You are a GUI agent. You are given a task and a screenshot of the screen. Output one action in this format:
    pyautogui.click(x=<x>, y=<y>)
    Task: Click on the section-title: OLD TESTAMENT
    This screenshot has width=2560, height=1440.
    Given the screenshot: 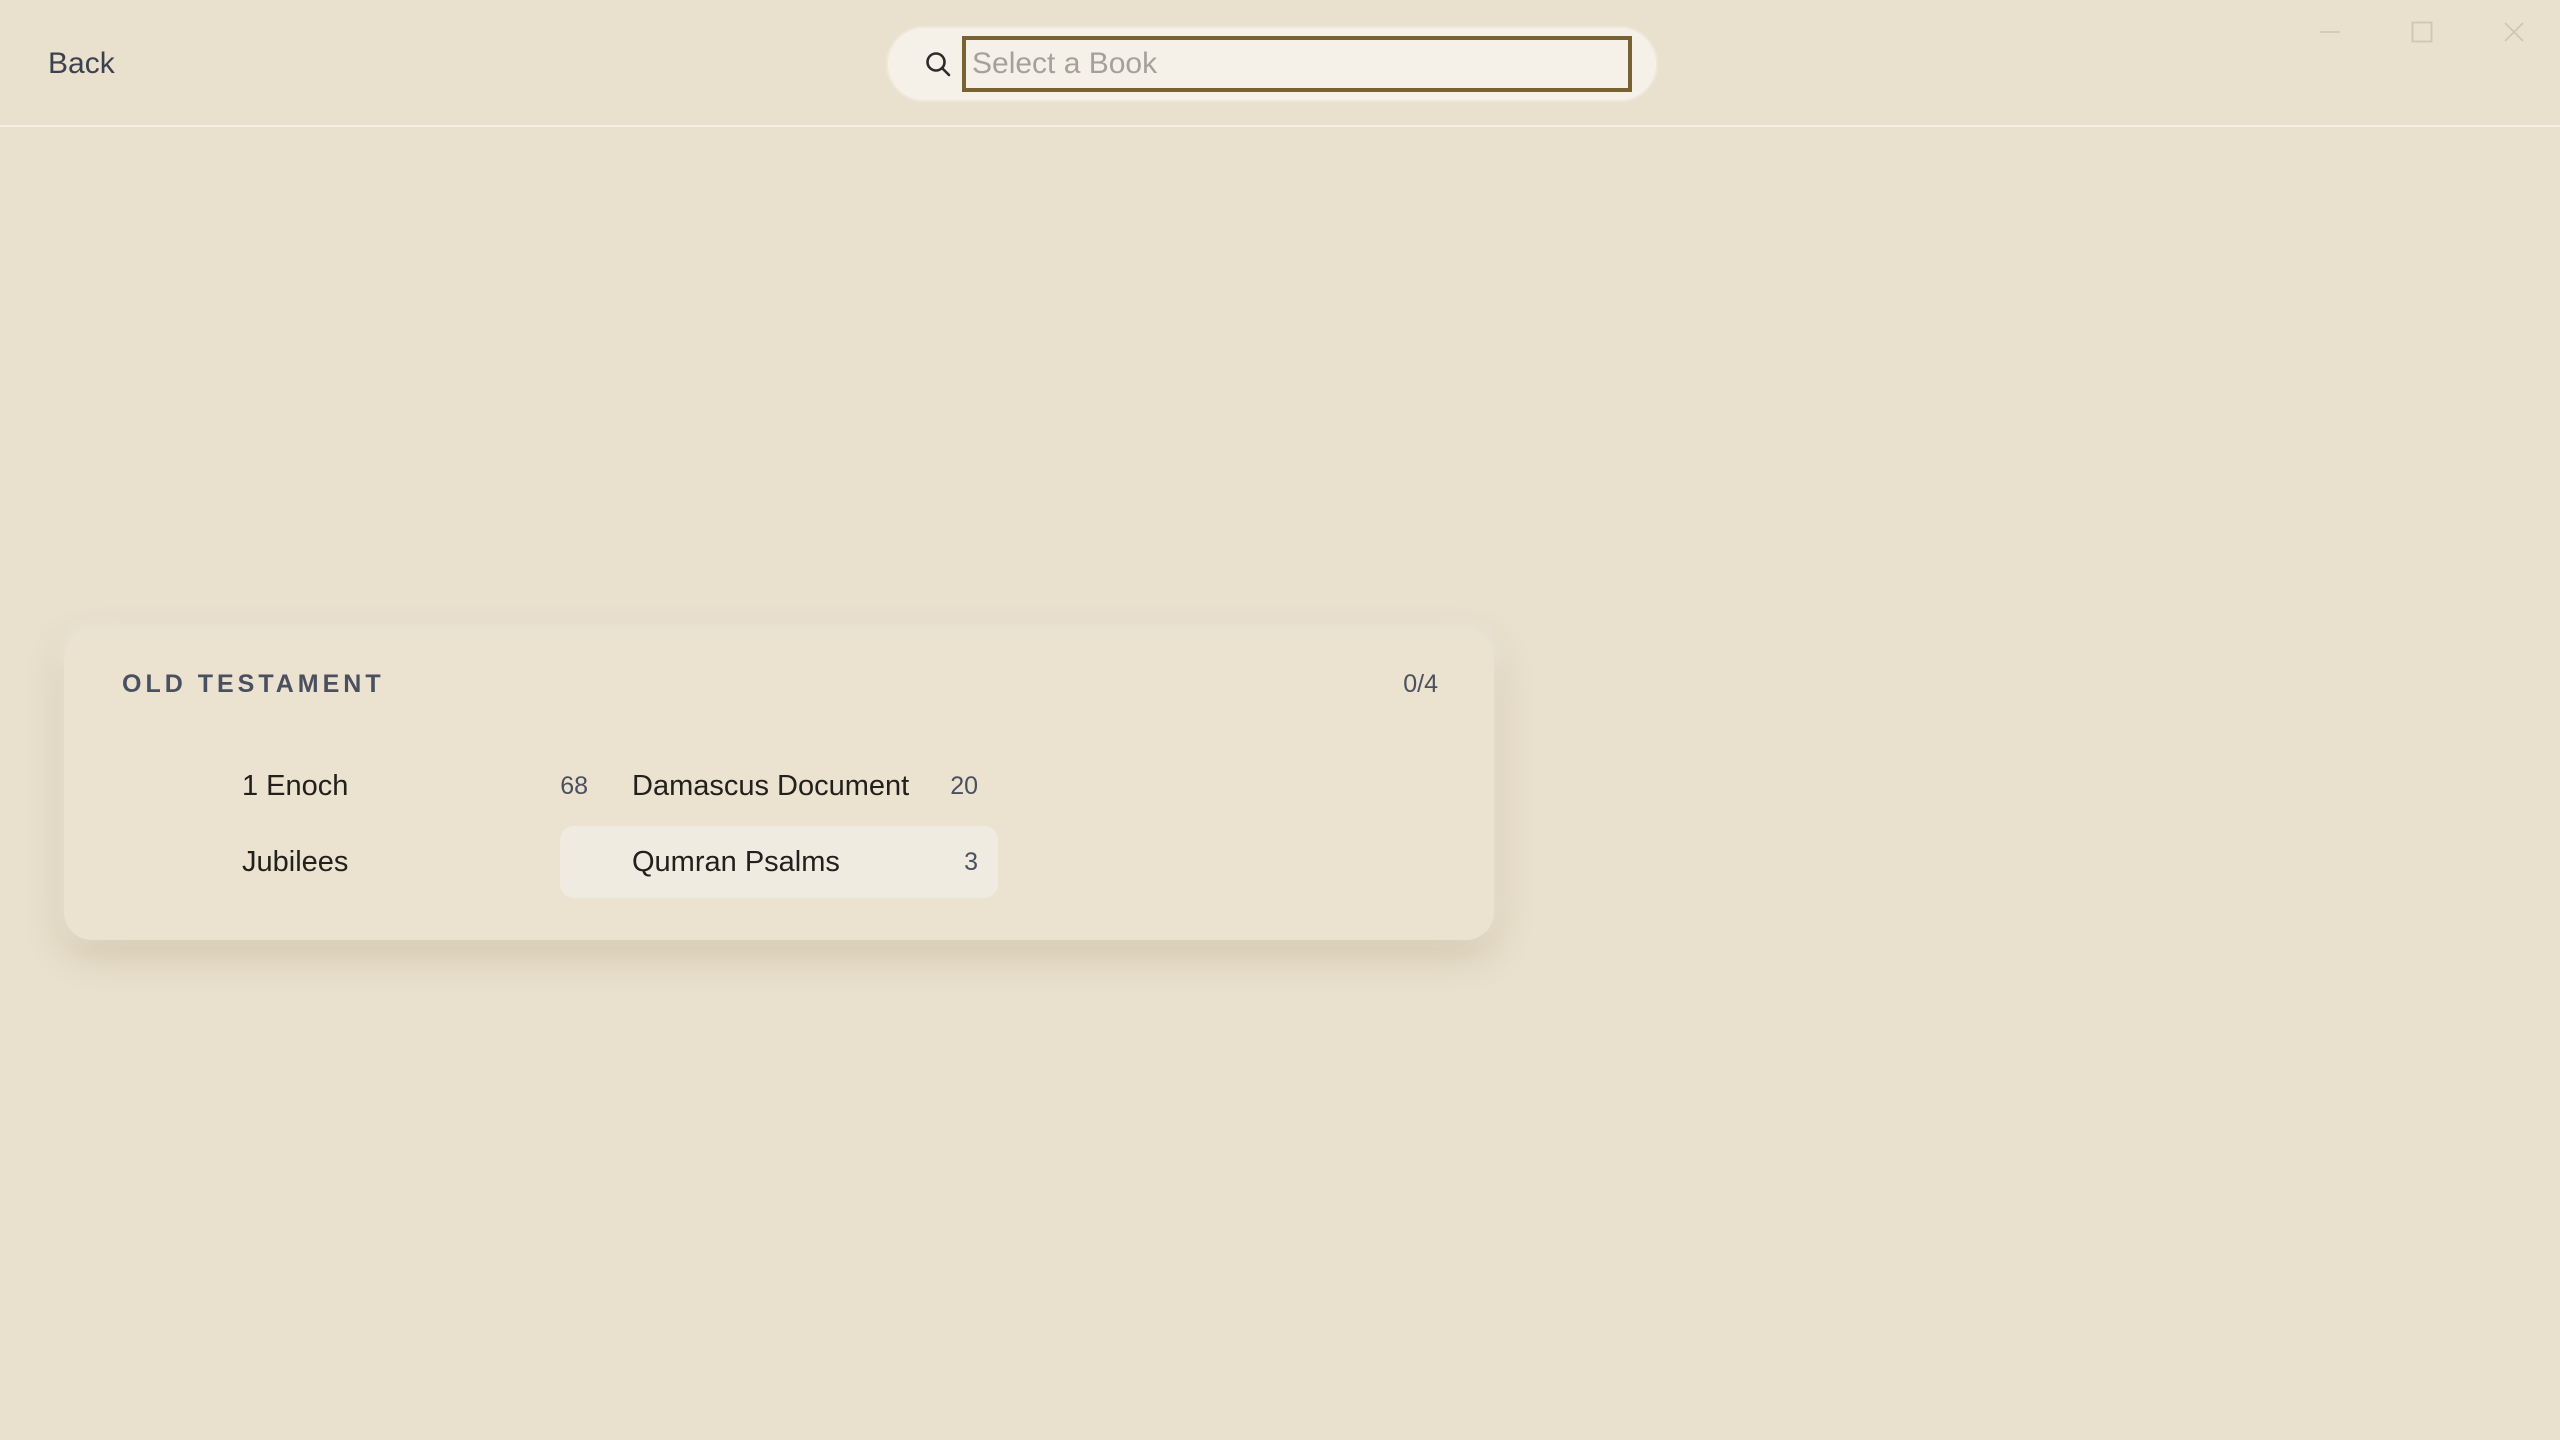 What is the action you would take?
    pyautogui.click(x=253, y=684)
    